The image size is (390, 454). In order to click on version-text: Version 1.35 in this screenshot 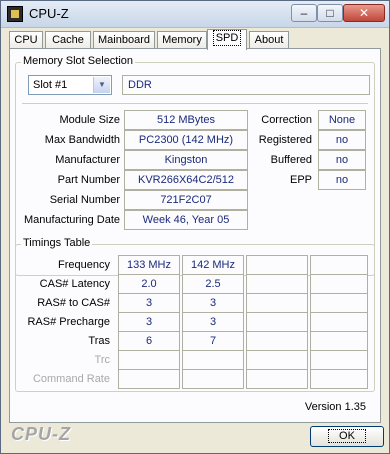, I will do `click(335, 407)`.